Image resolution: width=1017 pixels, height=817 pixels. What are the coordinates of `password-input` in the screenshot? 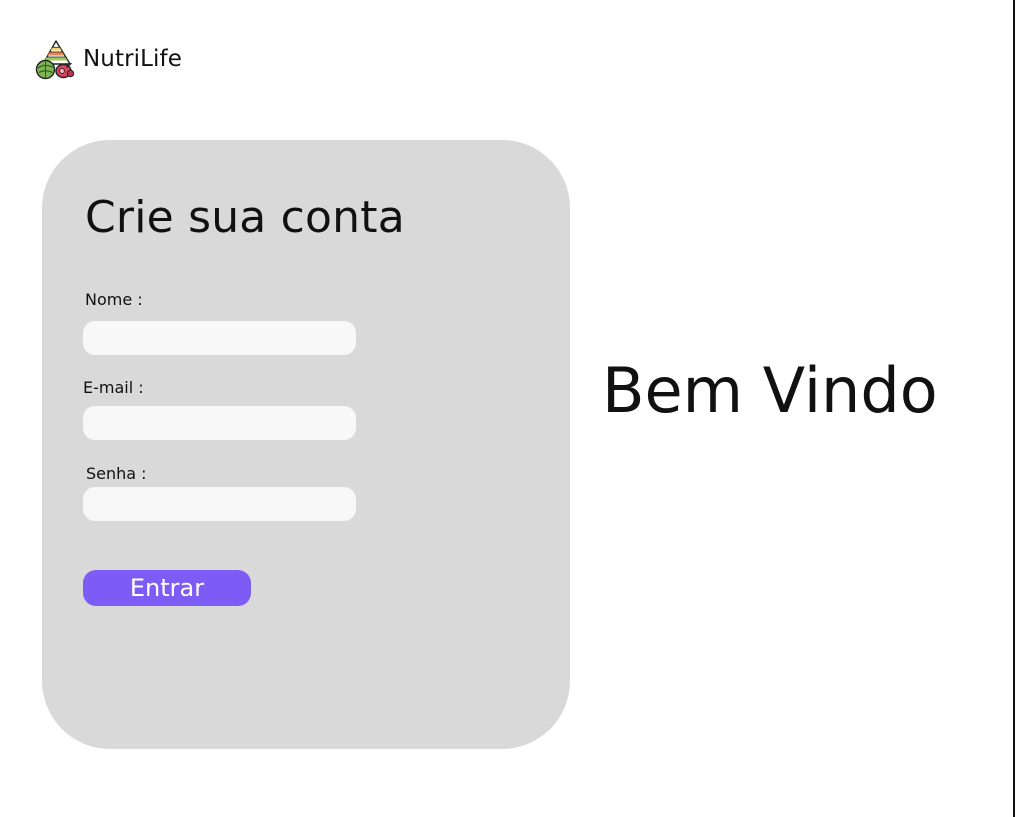 It's located at (219, 504).